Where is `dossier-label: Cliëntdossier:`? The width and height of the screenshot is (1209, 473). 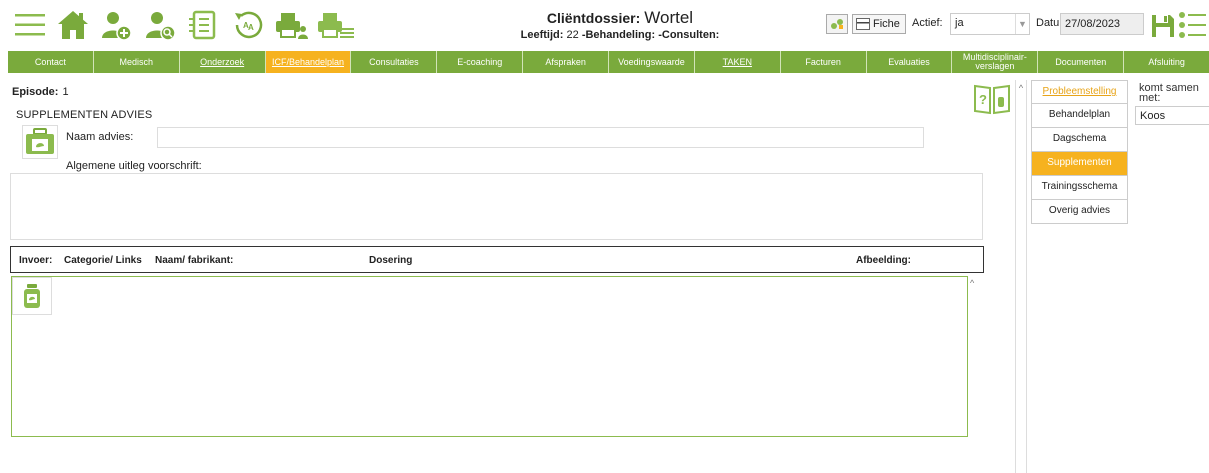 dossier-label: Cliëntdossier: is located at coordinates (593, 18).